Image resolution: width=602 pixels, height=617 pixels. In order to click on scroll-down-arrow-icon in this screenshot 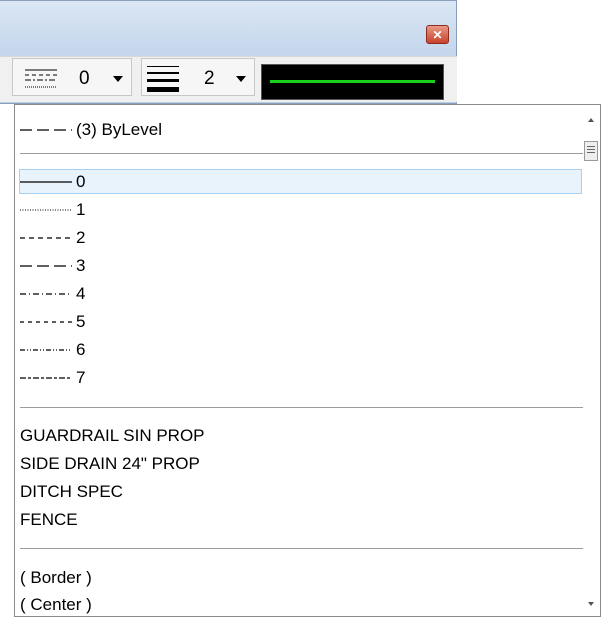, I will do `click(591, 604)`.